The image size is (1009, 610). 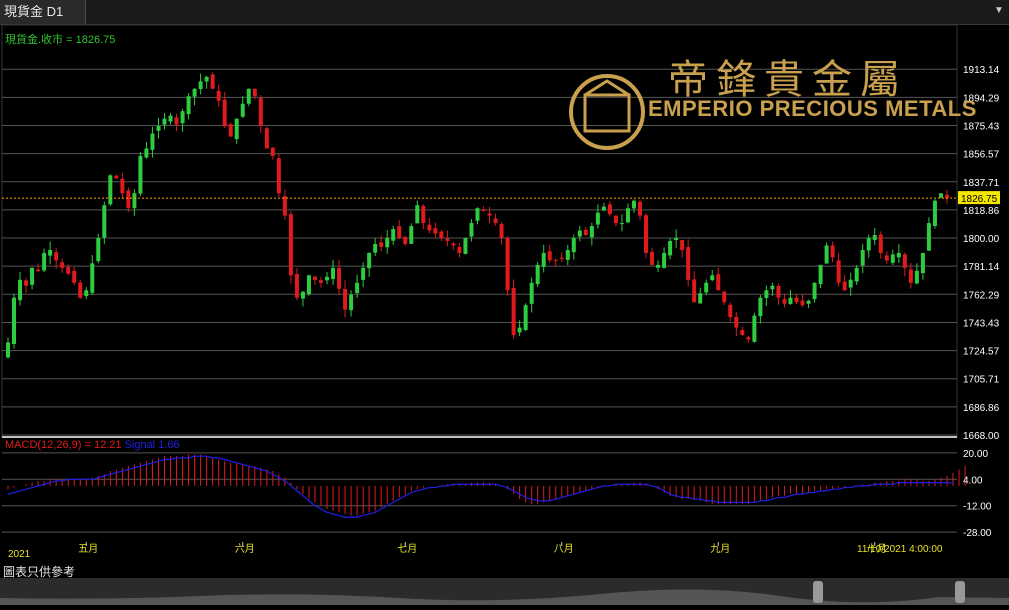 I want to click on range-handle-right, so click(x=960, y=592).